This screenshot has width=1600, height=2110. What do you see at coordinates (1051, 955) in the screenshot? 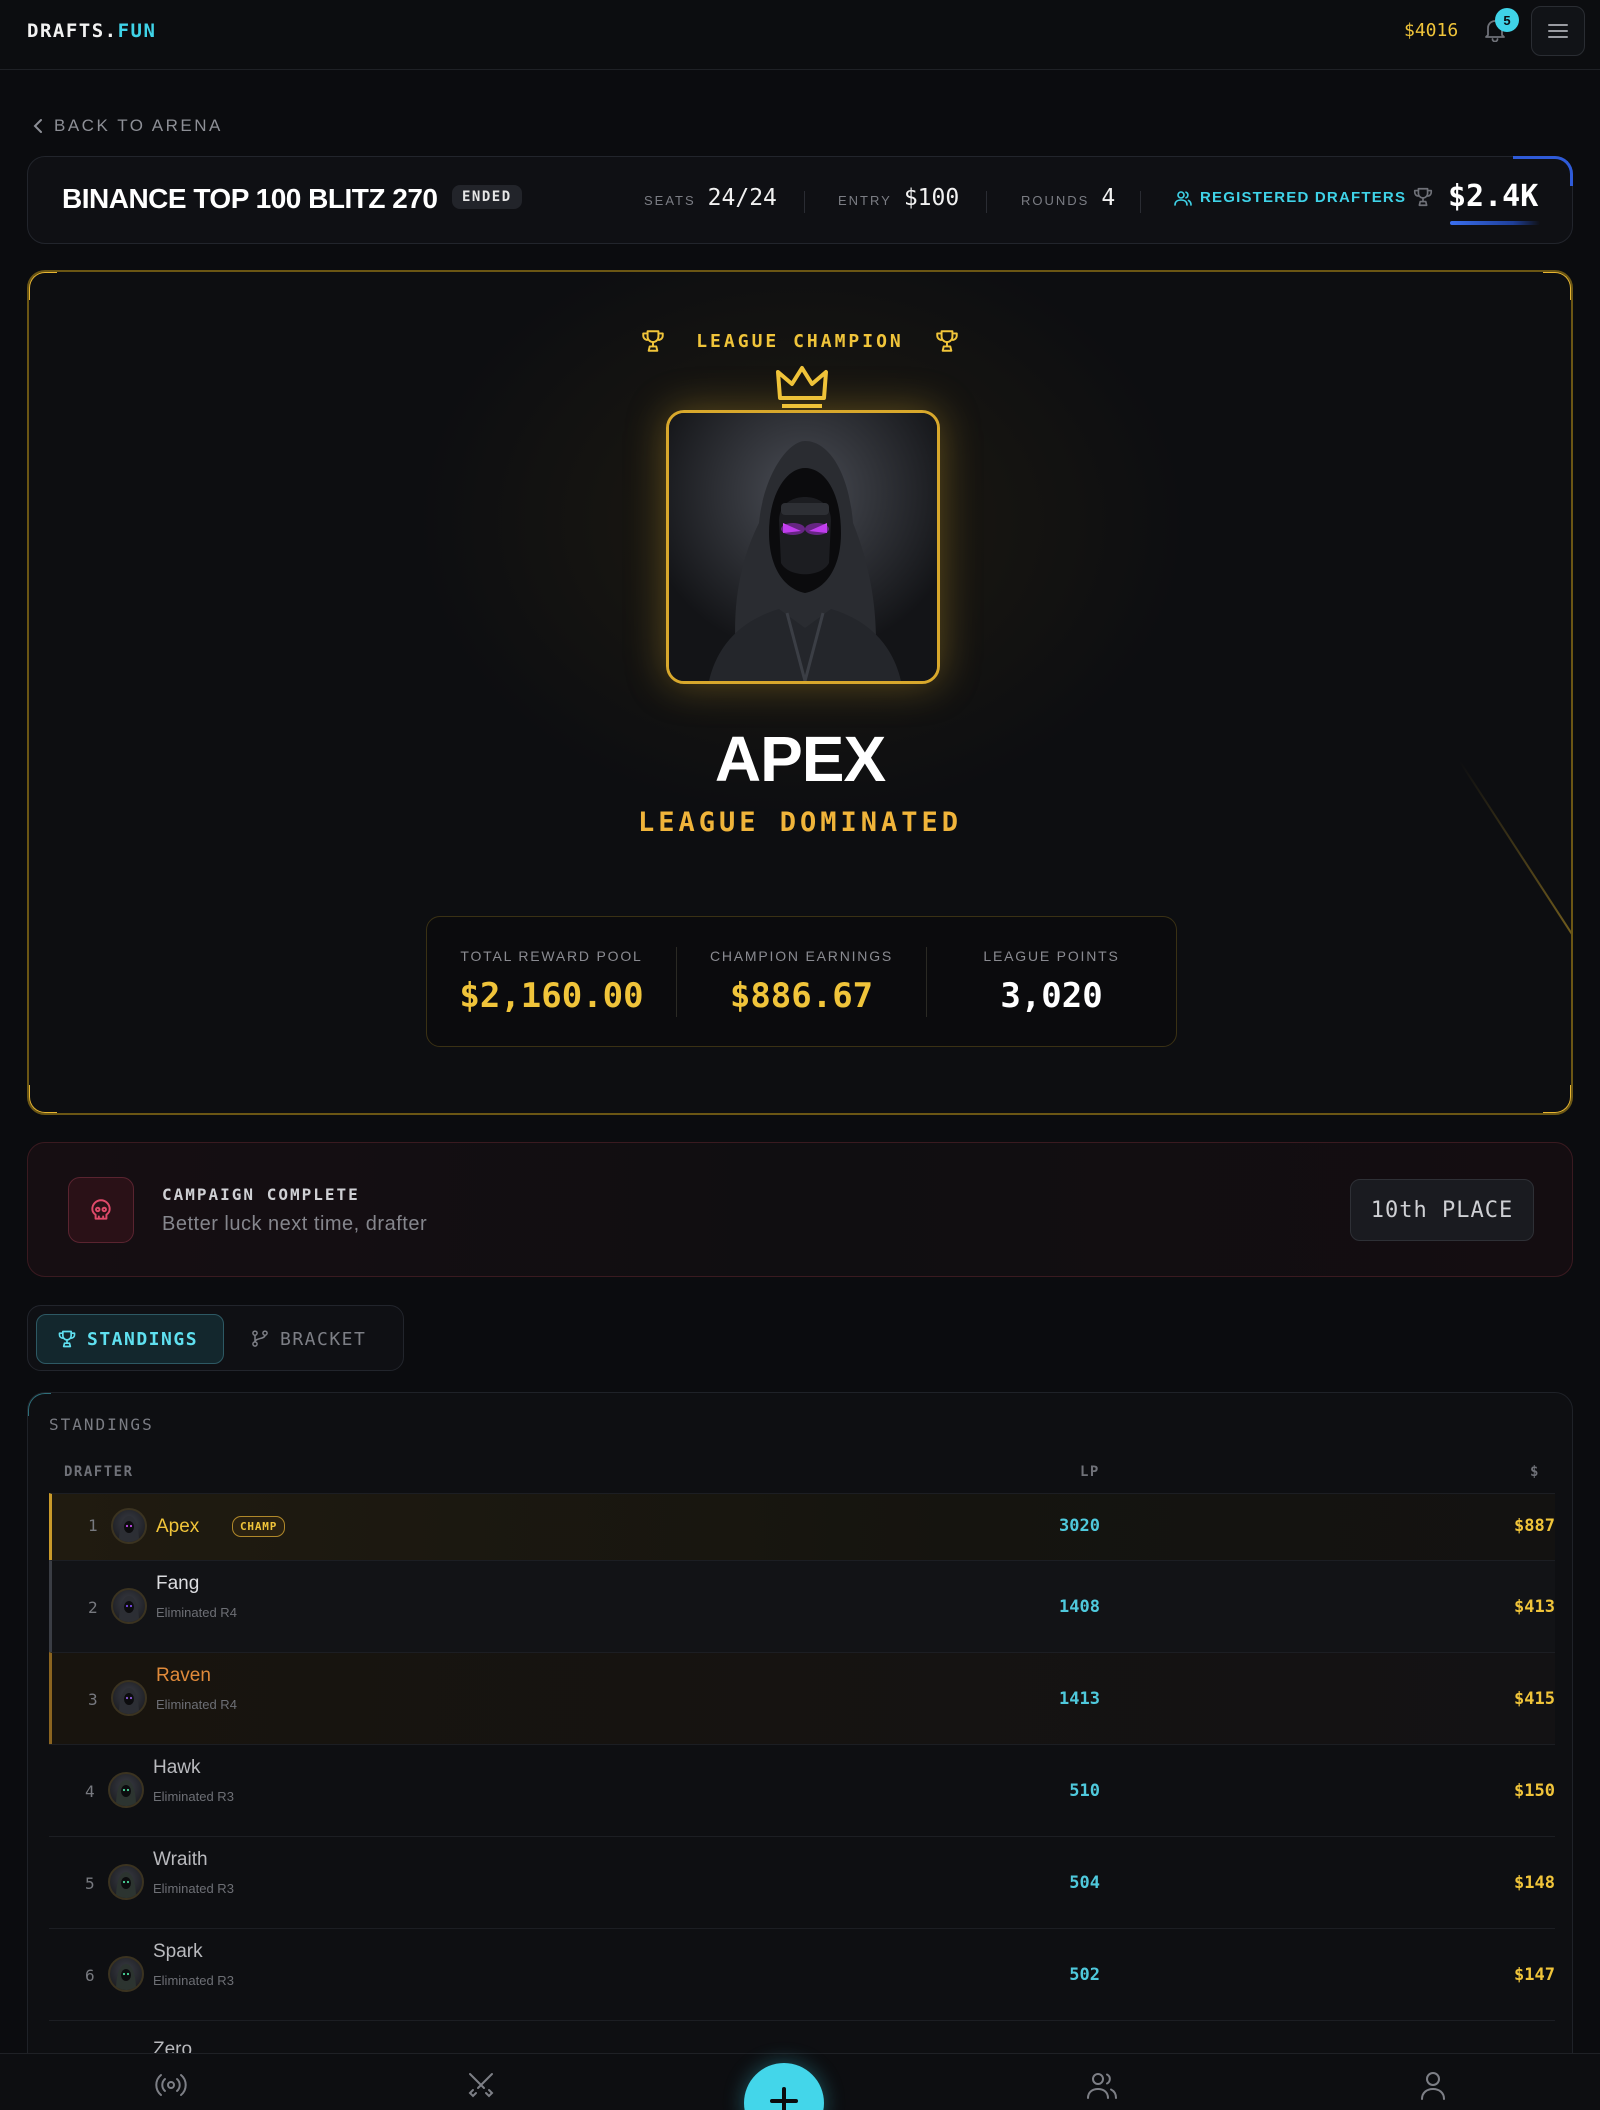
I see `stat-label: LEAGUE POINTS` at bounding box center [1051, 955].